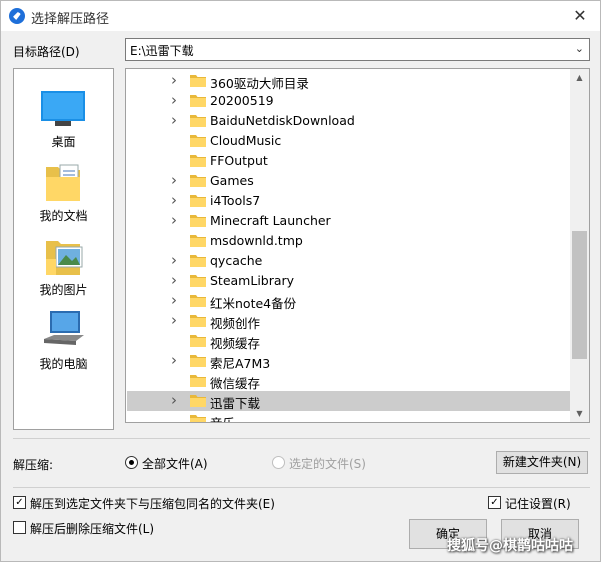 This screenshot has width=601, height=562. I want to click on folder-name: 微信缓存, so click(235, 383).